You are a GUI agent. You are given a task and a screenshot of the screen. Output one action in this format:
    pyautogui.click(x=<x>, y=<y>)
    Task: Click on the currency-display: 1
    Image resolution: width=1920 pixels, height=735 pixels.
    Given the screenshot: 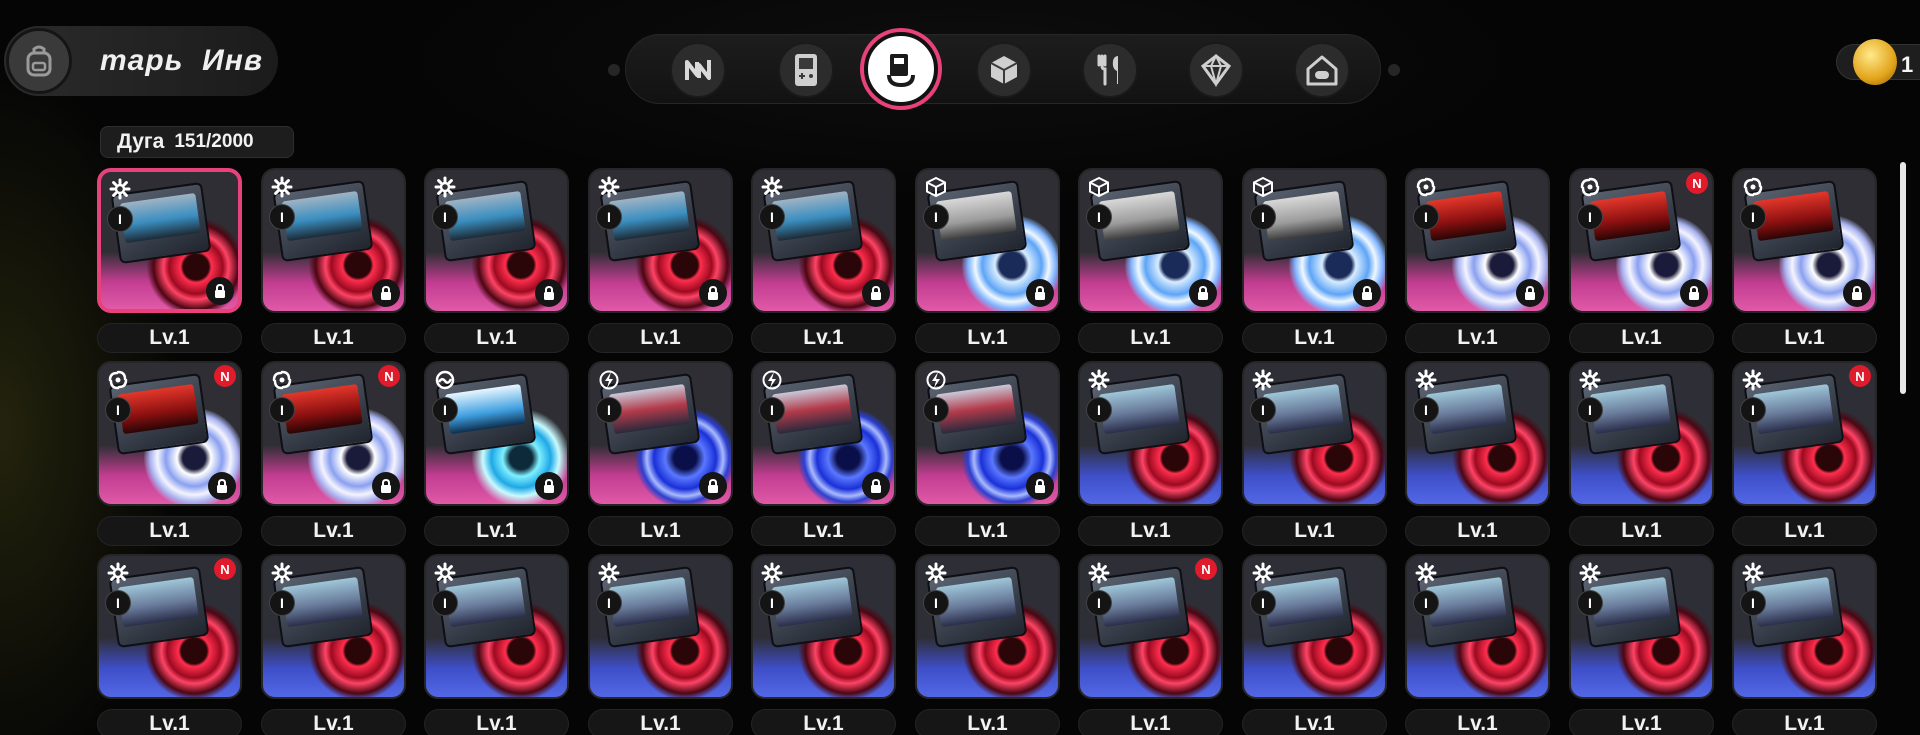 What is the action you would take?
    pyautogui.click(x=1878, y=62)
    